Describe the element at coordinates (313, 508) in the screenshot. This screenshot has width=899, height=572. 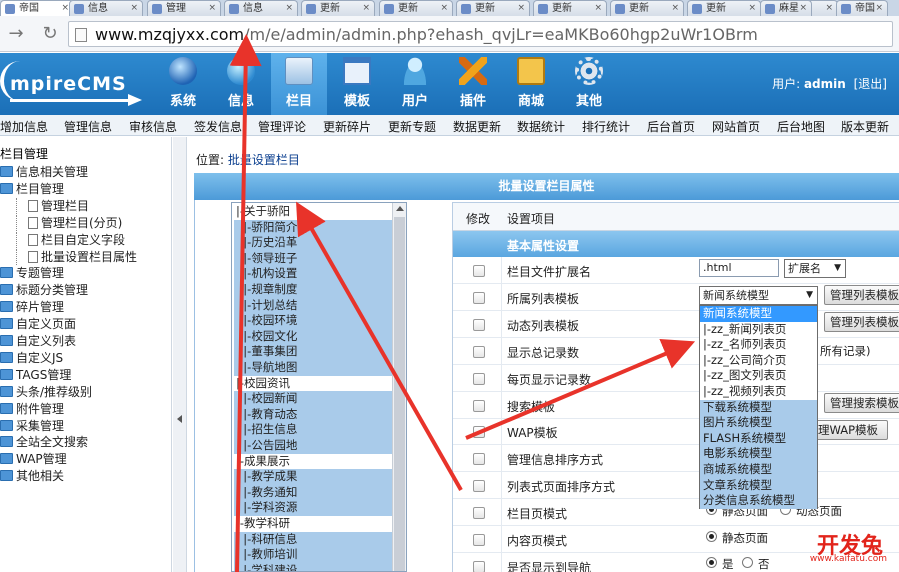
I see `category-option: |-学科资源` at that location.